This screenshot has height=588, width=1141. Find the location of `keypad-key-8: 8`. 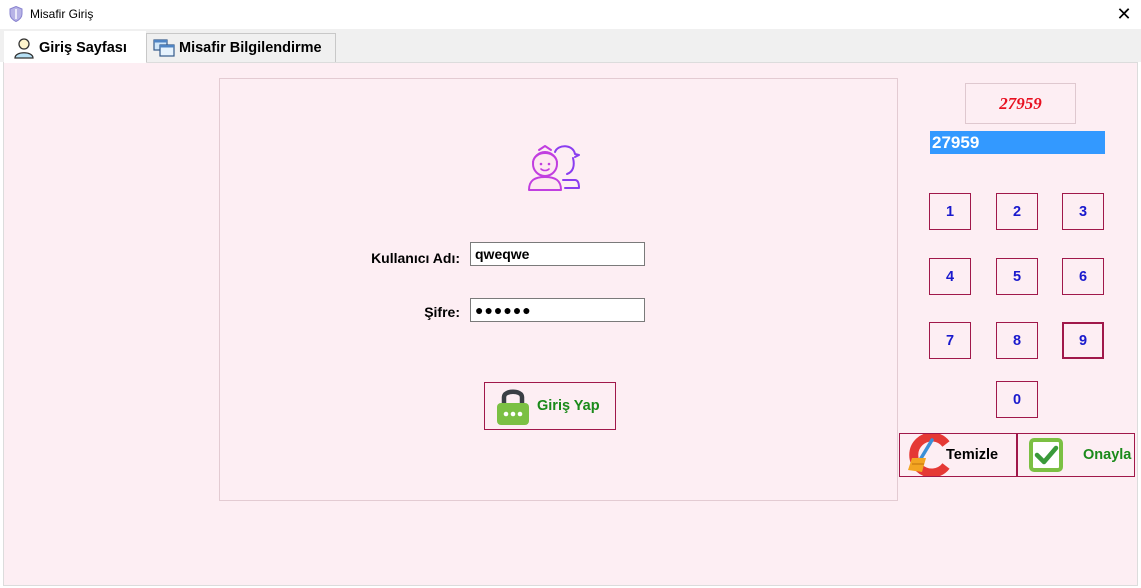

keypad-key-8: 8 is located at coordinates (1017, 340).